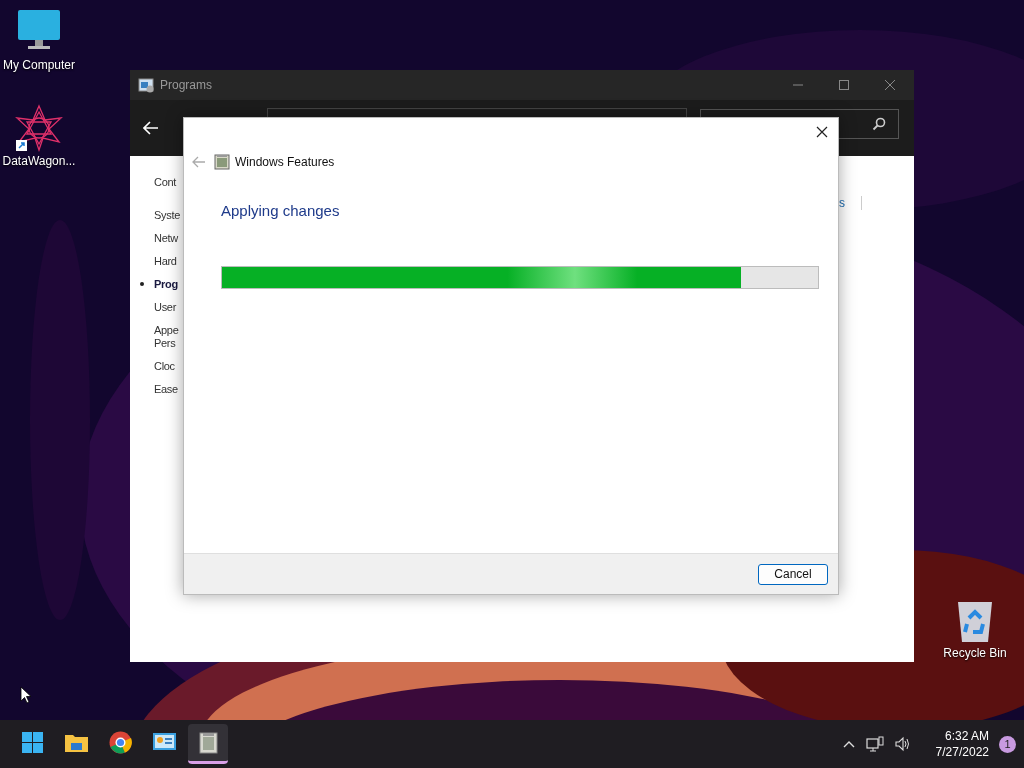  What do you see at coordinates (902, 744) in the screenshot?
I see `volume-icon` at bounding box center [902, 744].